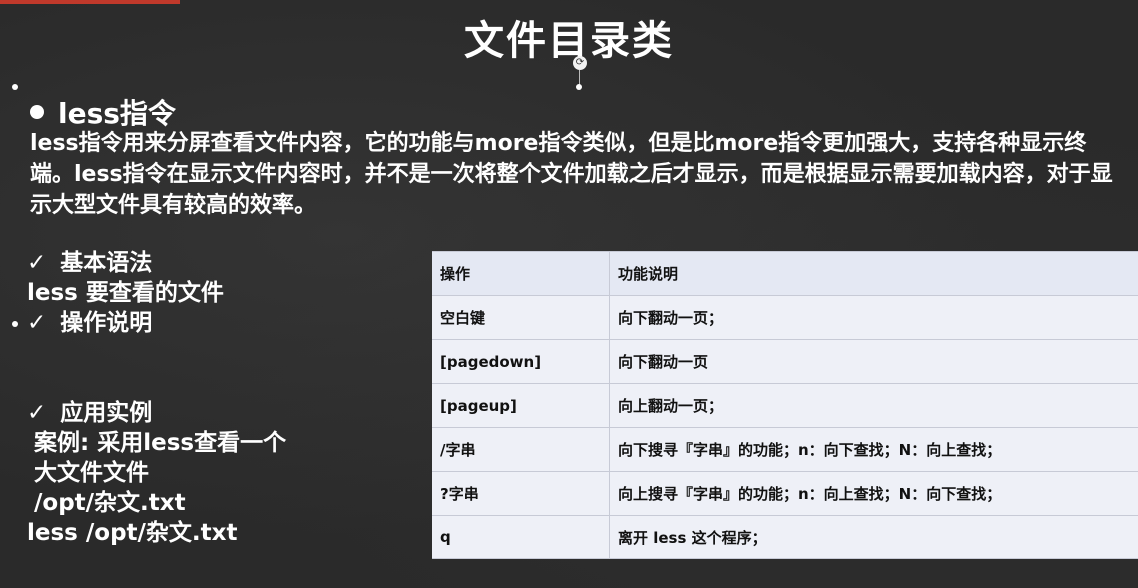 The image size is (1138, 588). I want to click on example-label: 应用实例, so click(106, 413).